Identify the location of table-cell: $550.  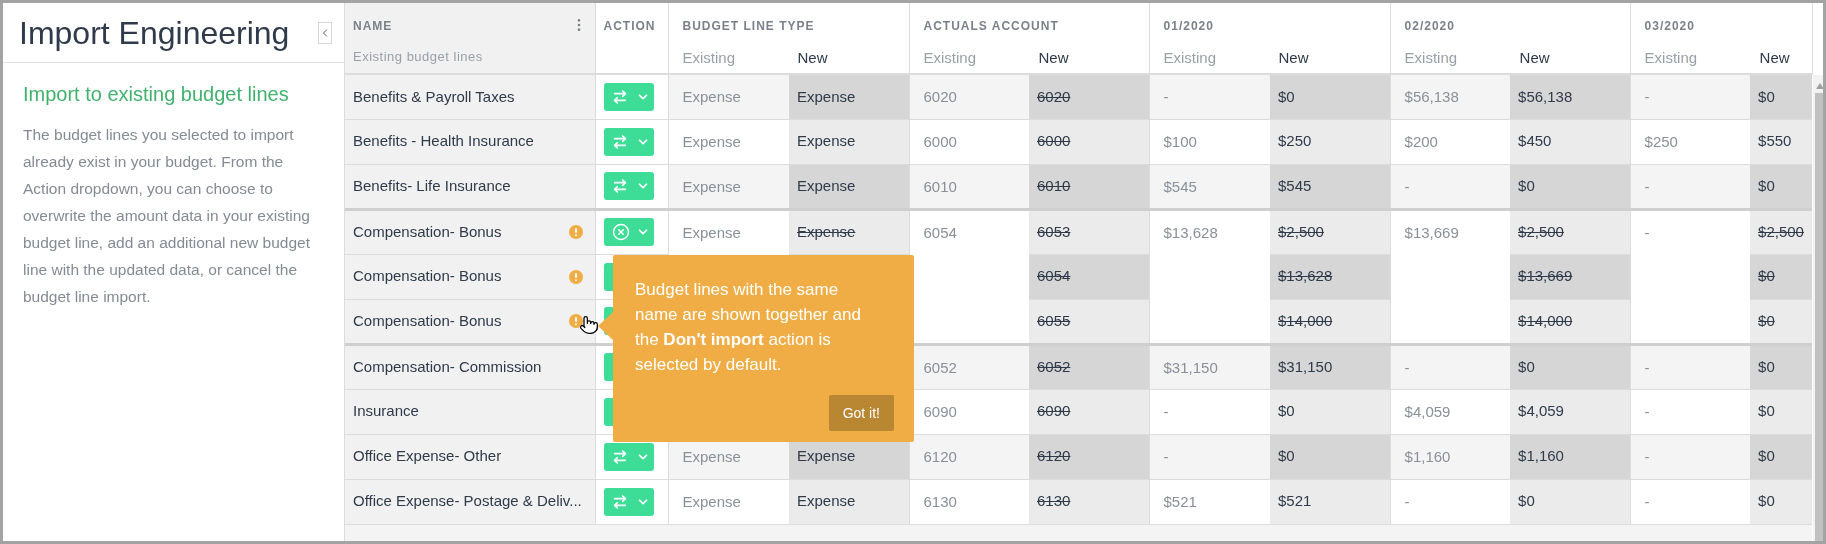
(1781, 141).